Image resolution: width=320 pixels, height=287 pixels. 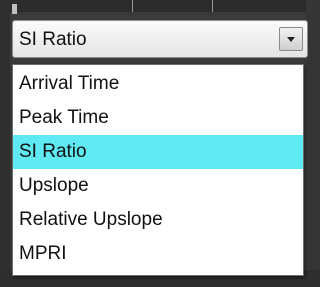 I want to click on combo-selected-value: SI Ratio, so click(x=53, y=39).